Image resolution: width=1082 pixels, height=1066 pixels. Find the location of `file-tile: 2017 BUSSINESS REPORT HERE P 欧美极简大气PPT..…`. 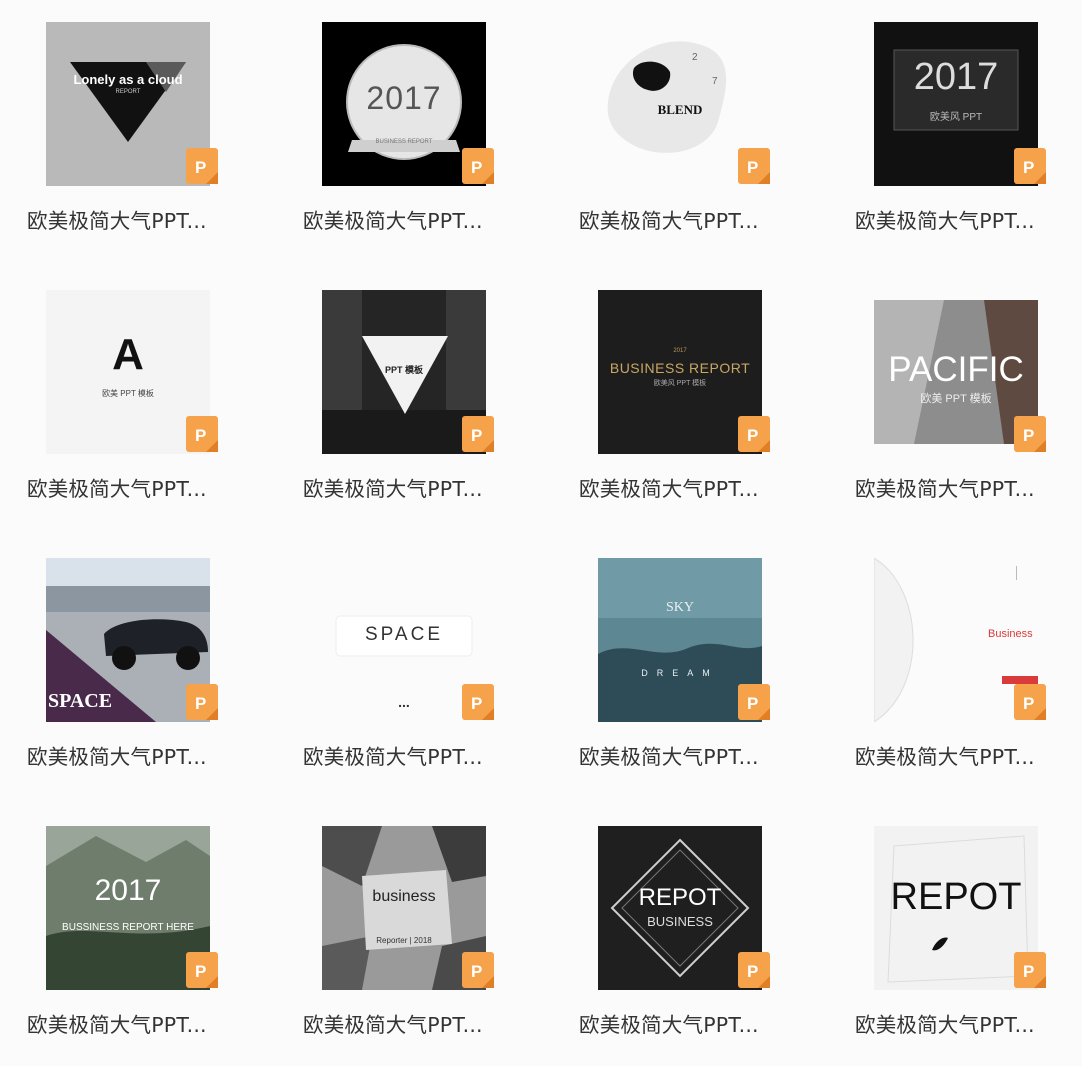

file-tile: 2017 BUSSINESS REPORT HERE P 欧美极简大气PPT..… is located at coordinates (138, 946).